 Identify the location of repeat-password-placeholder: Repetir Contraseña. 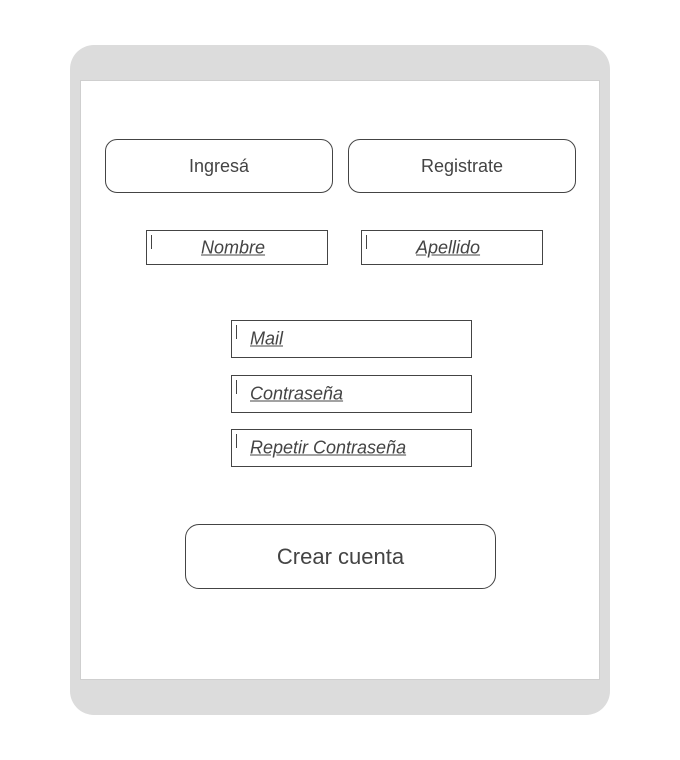
(328, 447).